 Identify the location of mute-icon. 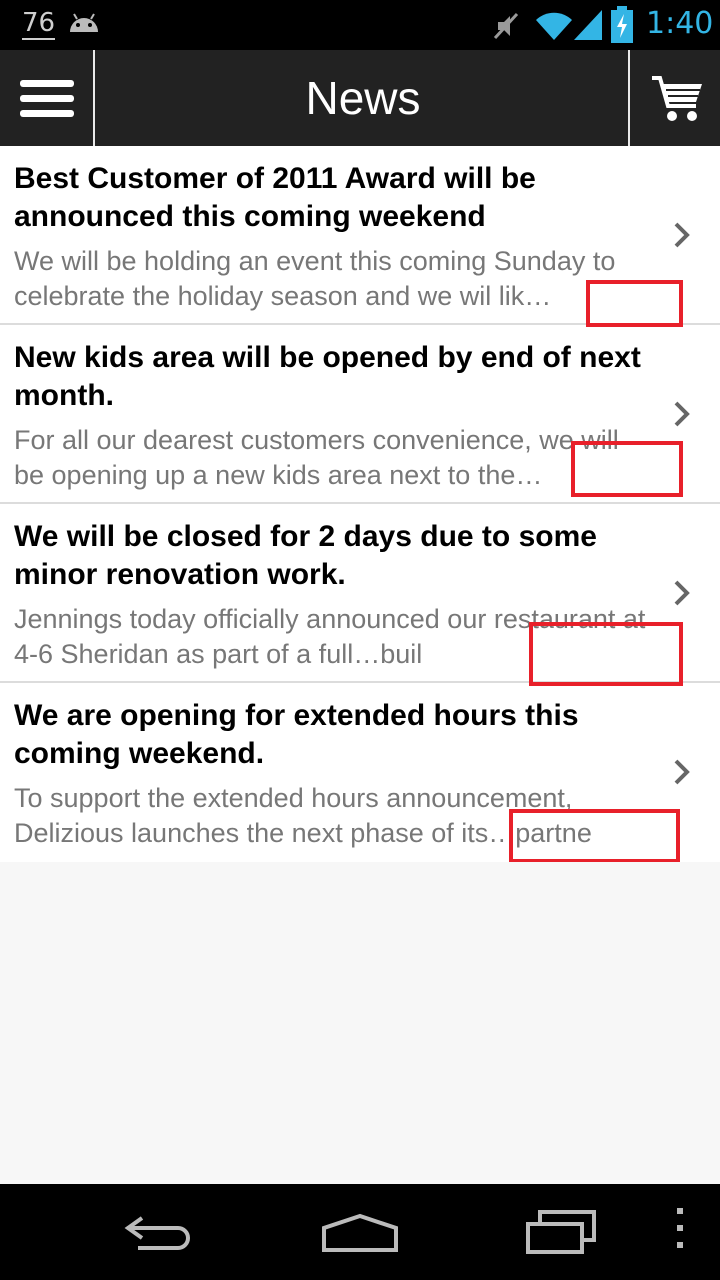
(506, 28).